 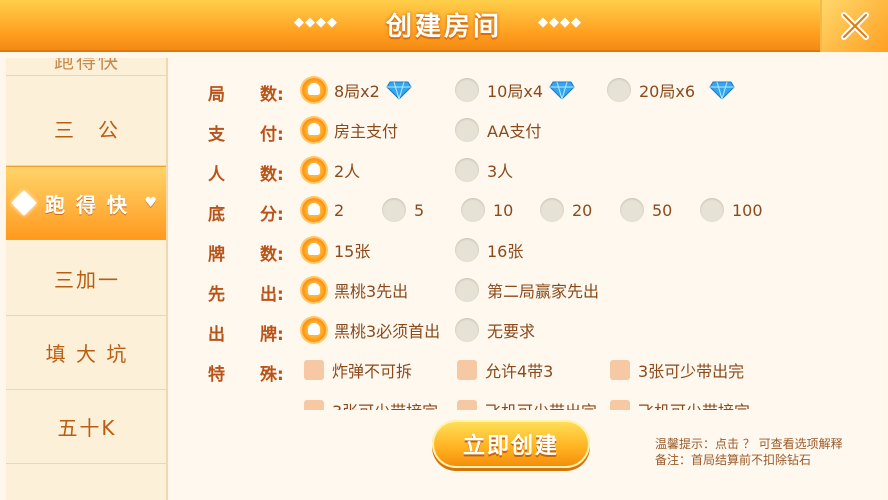 What do you see at coordinates (24, 203) in the screenshot?
I see `diamond-icon` at bounding box center [24, 203].